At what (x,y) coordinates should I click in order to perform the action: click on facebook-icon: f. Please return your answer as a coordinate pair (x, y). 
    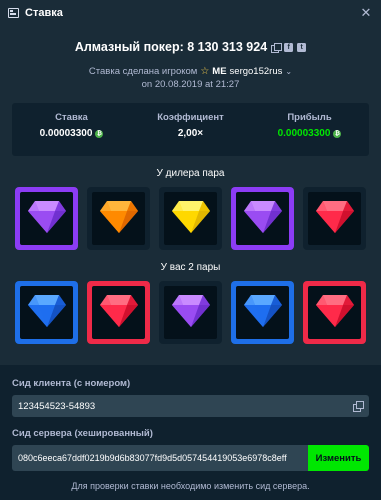
    Looking at the image, I should click on (289, 47).